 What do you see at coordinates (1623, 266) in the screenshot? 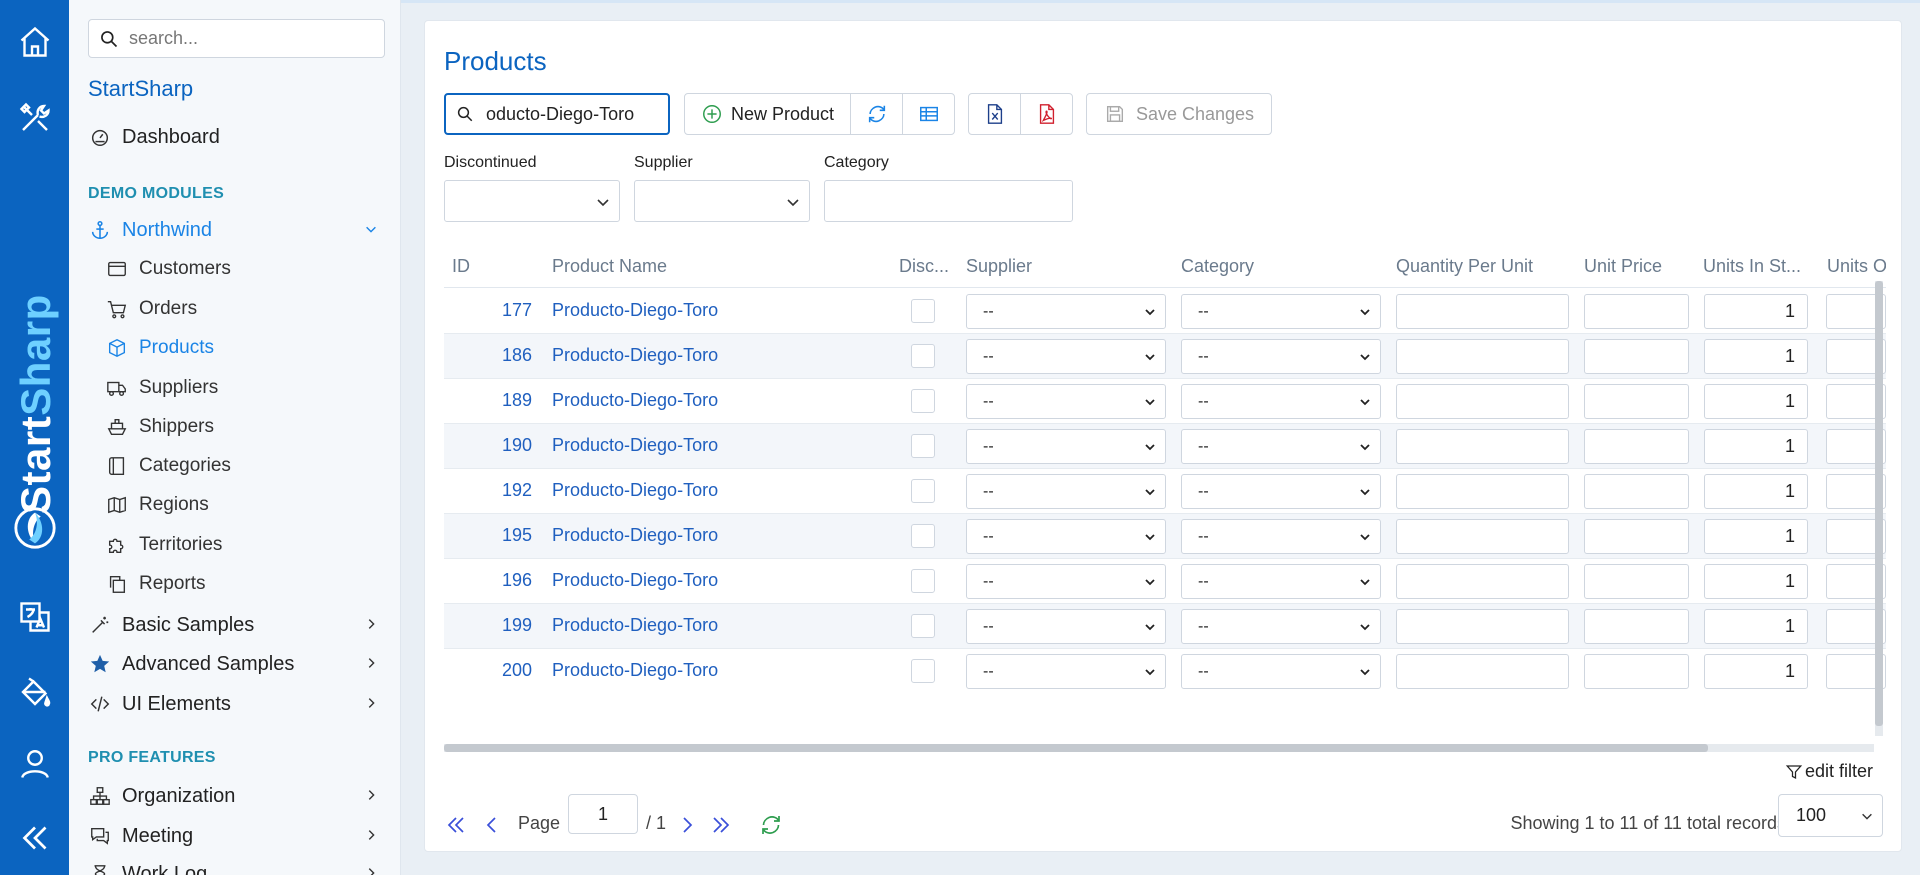
I see `column-header-unit-price: Unit Price` at bounding box center [1623, 266].